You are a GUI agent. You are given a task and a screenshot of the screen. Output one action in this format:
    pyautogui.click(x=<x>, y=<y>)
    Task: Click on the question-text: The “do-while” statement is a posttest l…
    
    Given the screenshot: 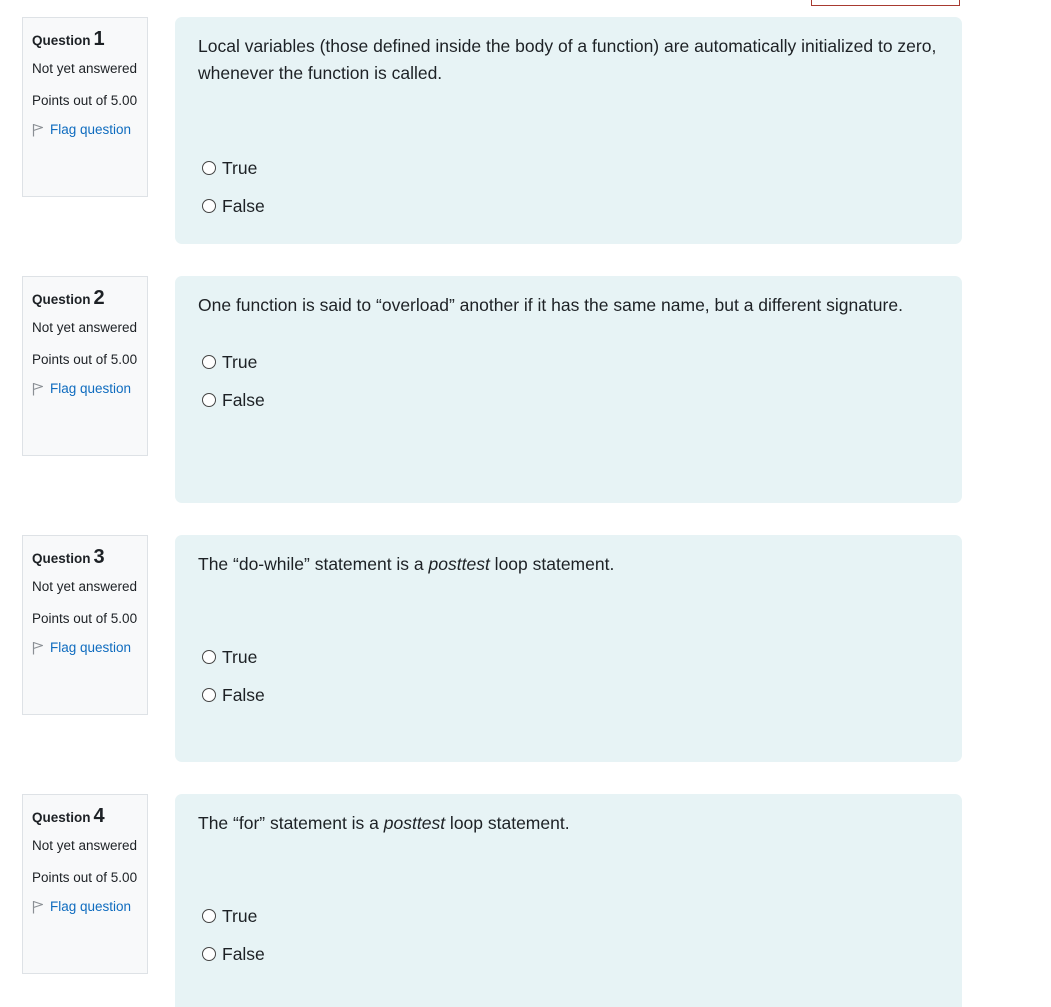 What is the action you would take?
    pyautogui.click(x=406, y=564)
    